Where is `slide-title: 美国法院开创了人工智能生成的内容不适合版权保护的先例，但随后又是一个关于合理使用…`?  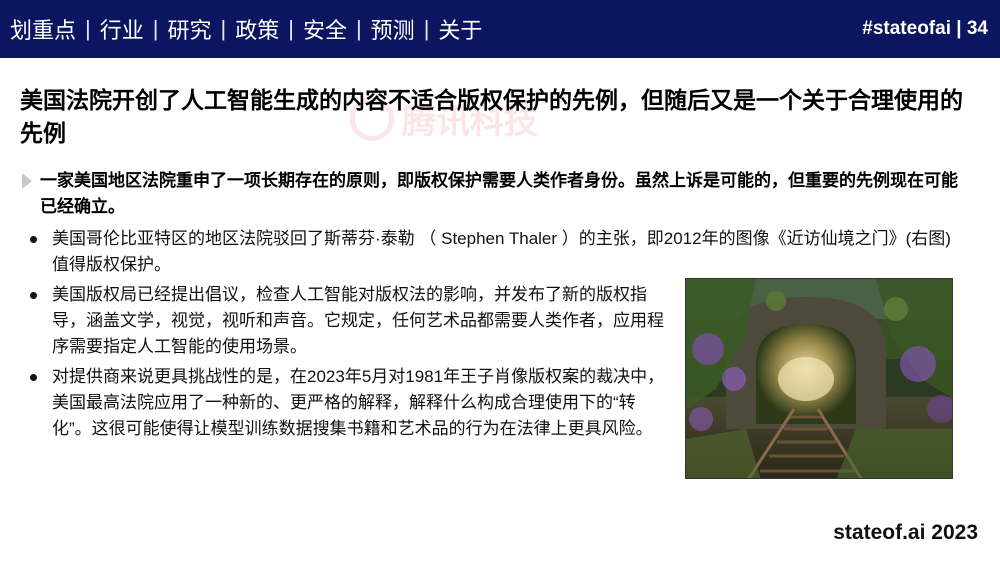 slide-title: 美国法院开创了人工智能生成的内容不适合版权保护的先例，但随后又是一个关于合理使用… is located at coordinates (491, 116).